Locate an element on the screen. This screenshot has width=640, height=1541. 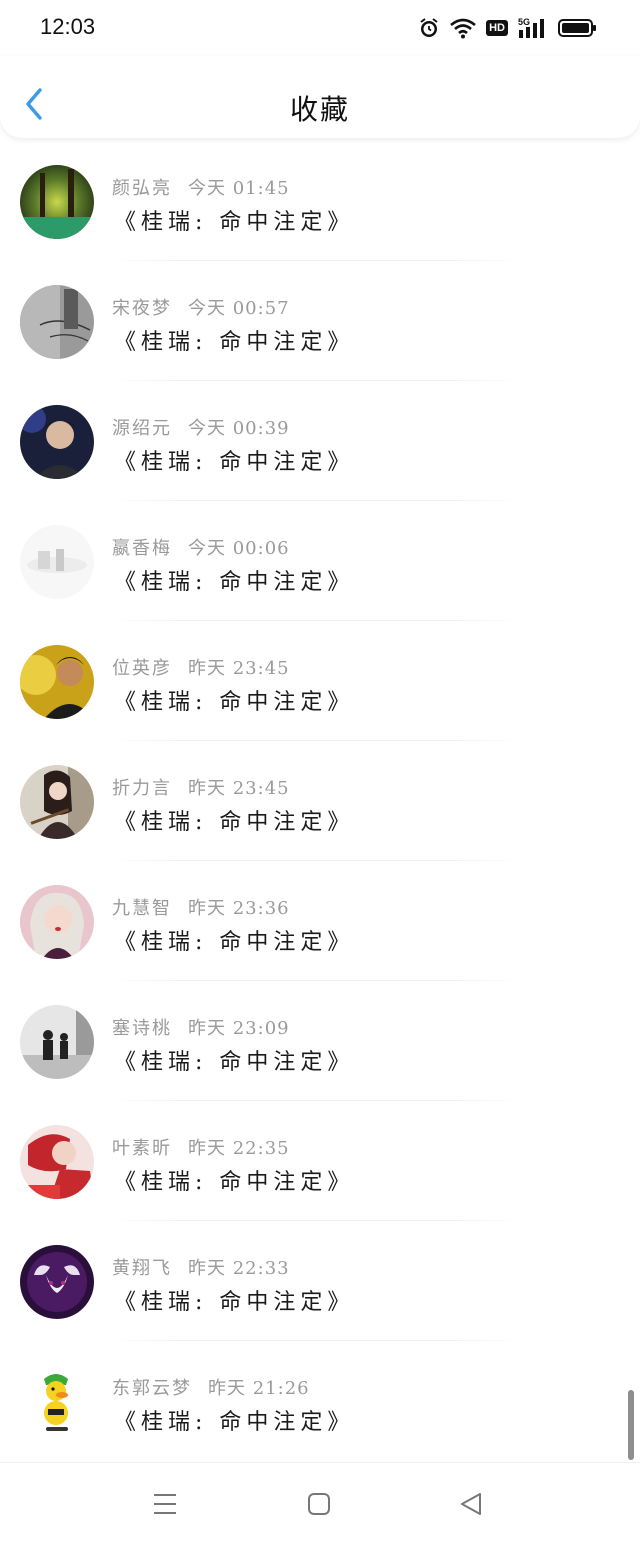
list-item: 叶素昕 昨天 22:35 《桂瑞: 命中注定》 is located at coordinates (320, 1160).